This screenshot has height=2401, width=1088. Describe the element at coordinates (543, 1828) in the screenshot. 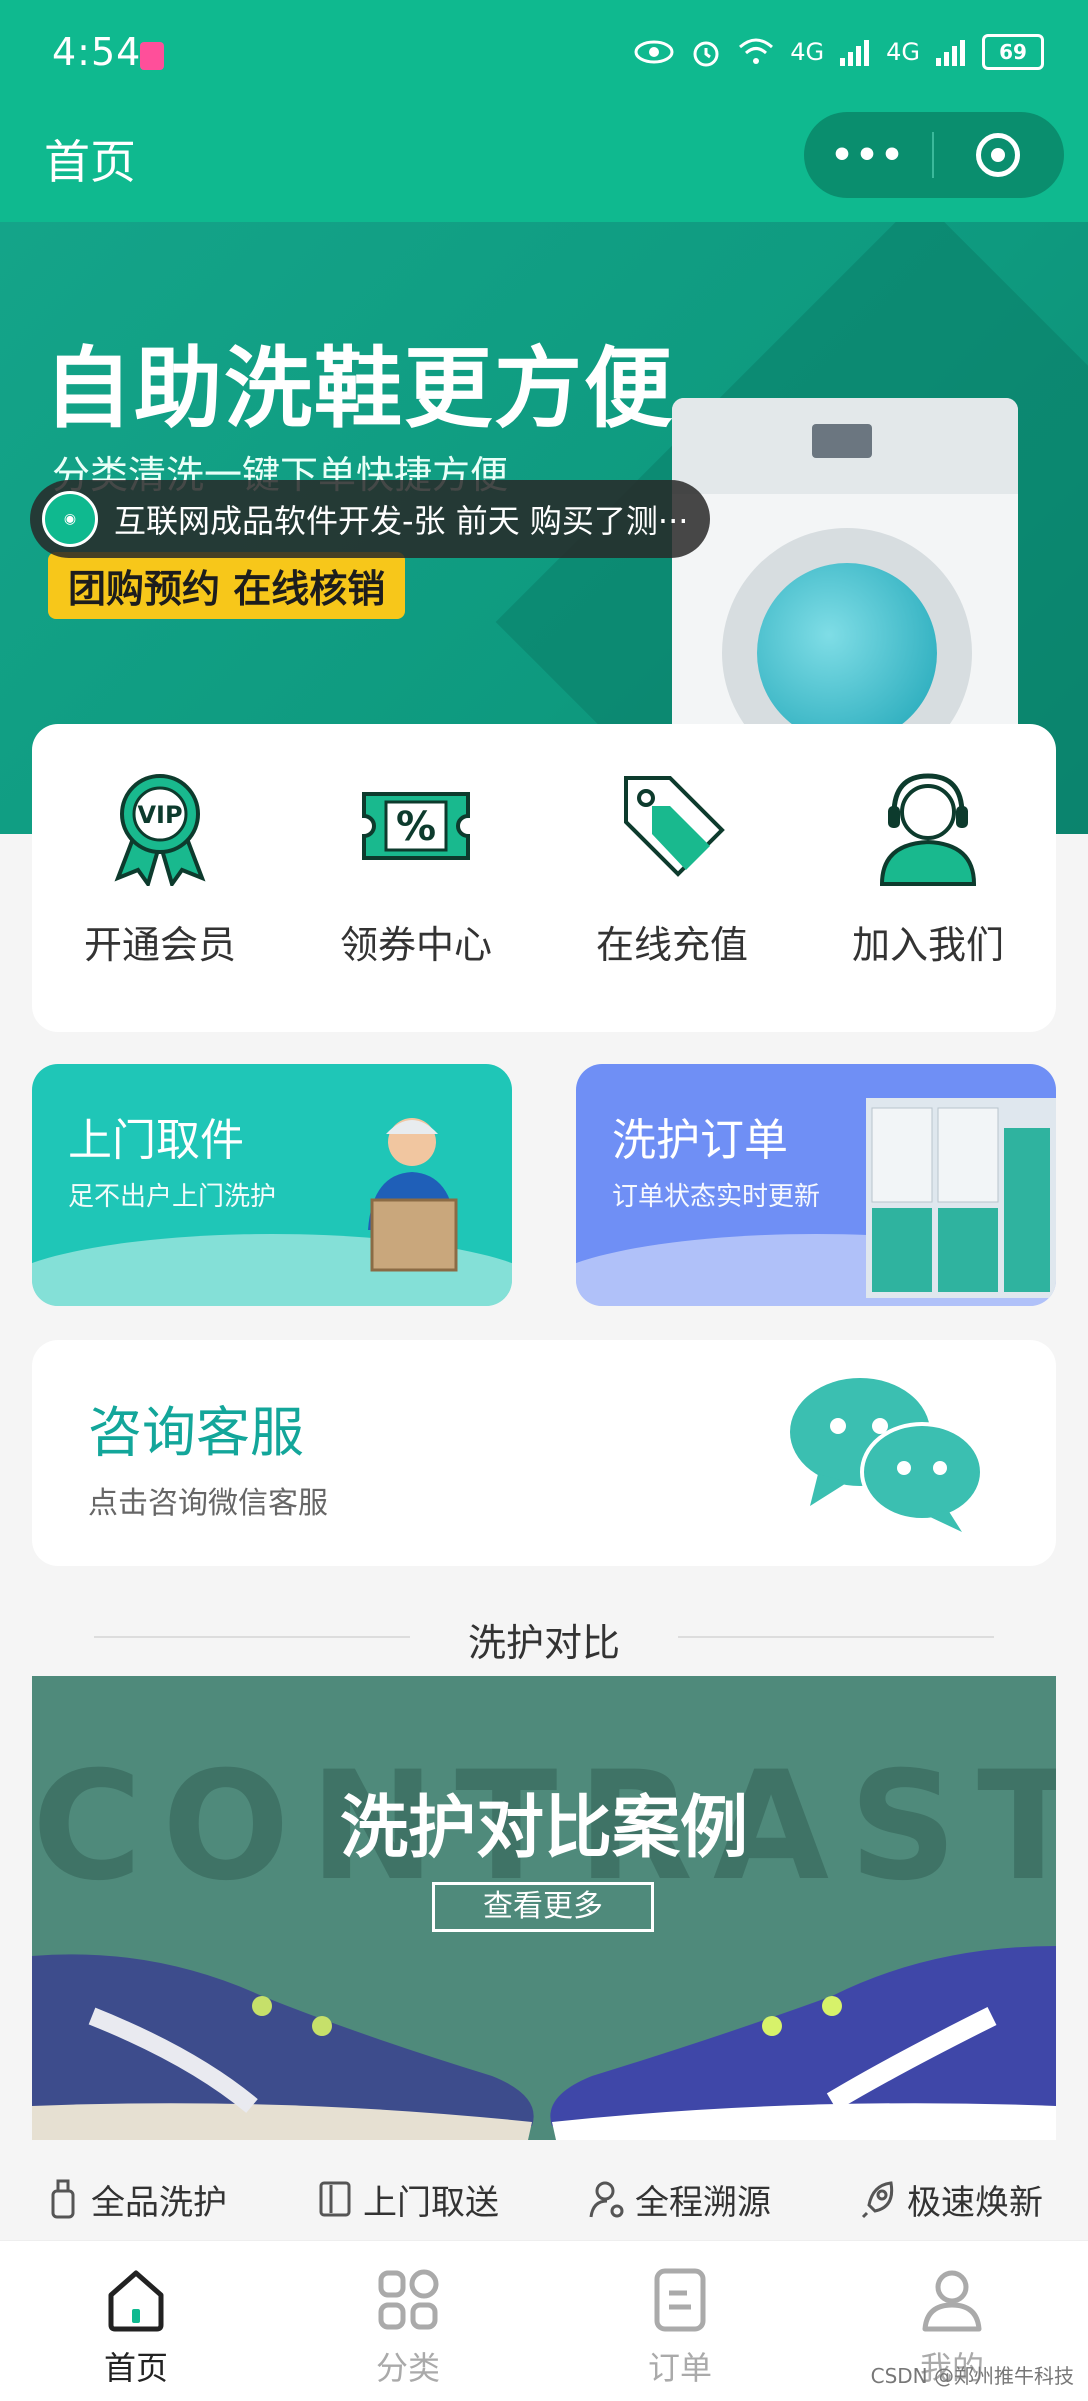

I see `contrast-title: 洗护对比案例` at that location.